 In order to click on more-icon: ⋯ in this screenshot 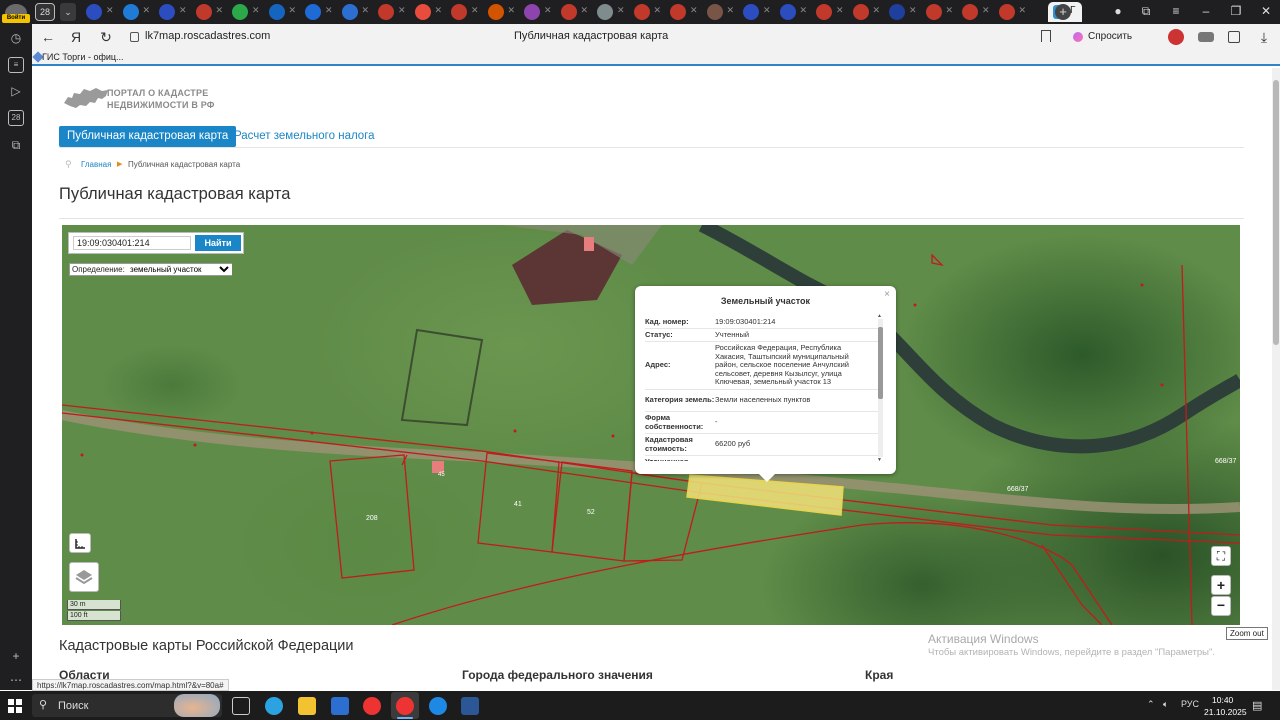, I will do `click(16, 680)`.